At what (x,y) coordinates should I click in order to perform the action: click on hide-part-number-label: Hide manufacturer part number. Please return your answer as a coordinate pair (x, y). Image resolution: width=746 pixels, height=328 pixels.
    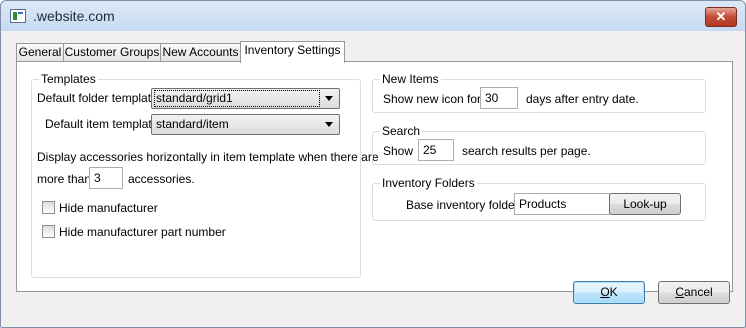
    Looking at the image, I should click on (142, 232).